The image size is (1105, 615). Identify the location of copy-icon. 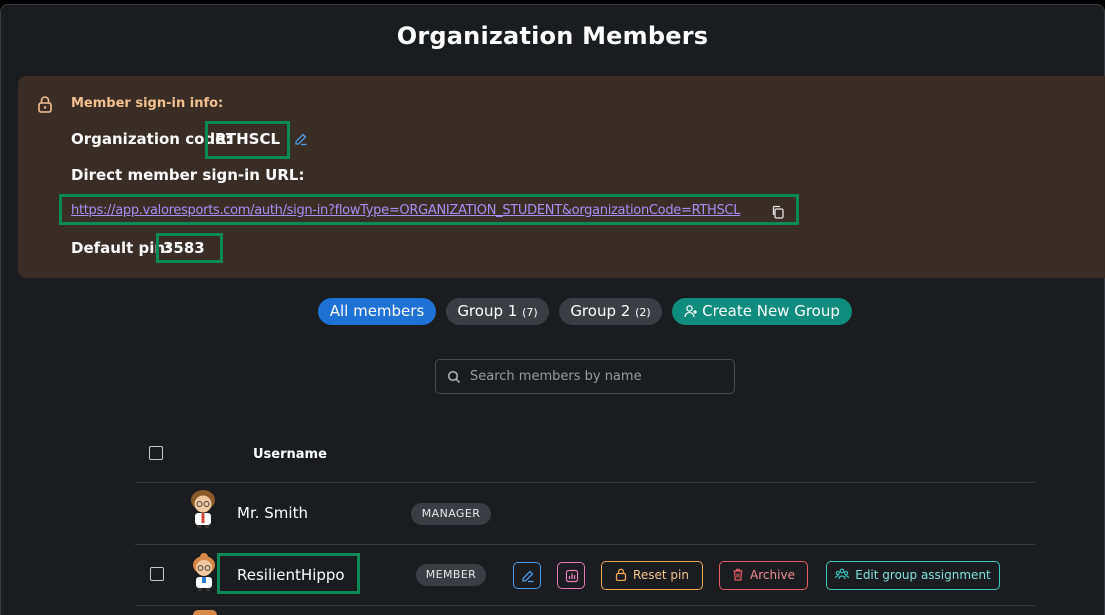
(778, 212).